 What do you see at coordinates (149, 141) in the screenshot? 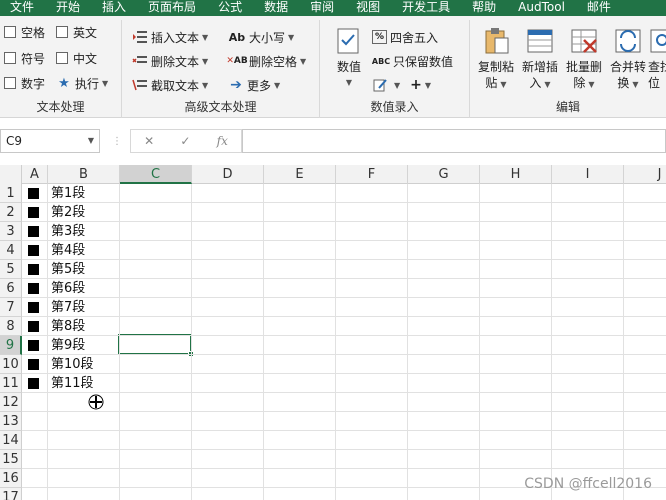
I see `cancel-icon: ✕` at bounding box center [149, 141].